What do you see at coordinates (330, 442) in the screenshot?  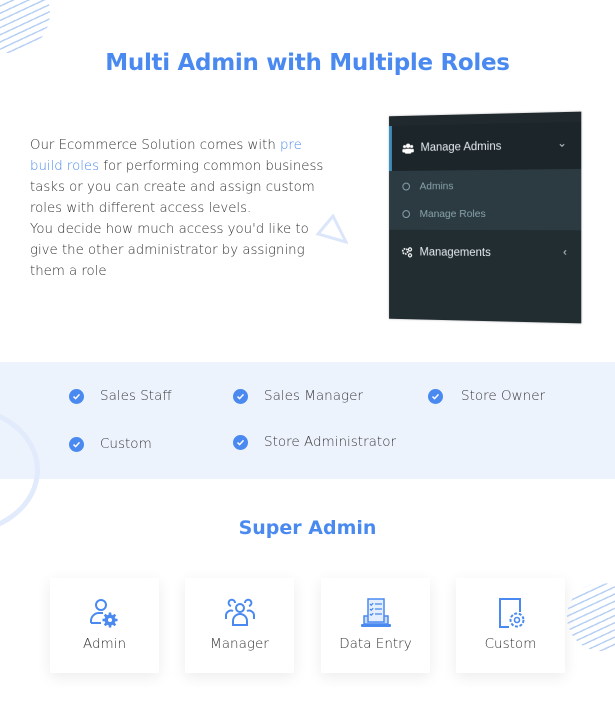 I see `role-label: Store Administrator` at bounding box center [330, 442].